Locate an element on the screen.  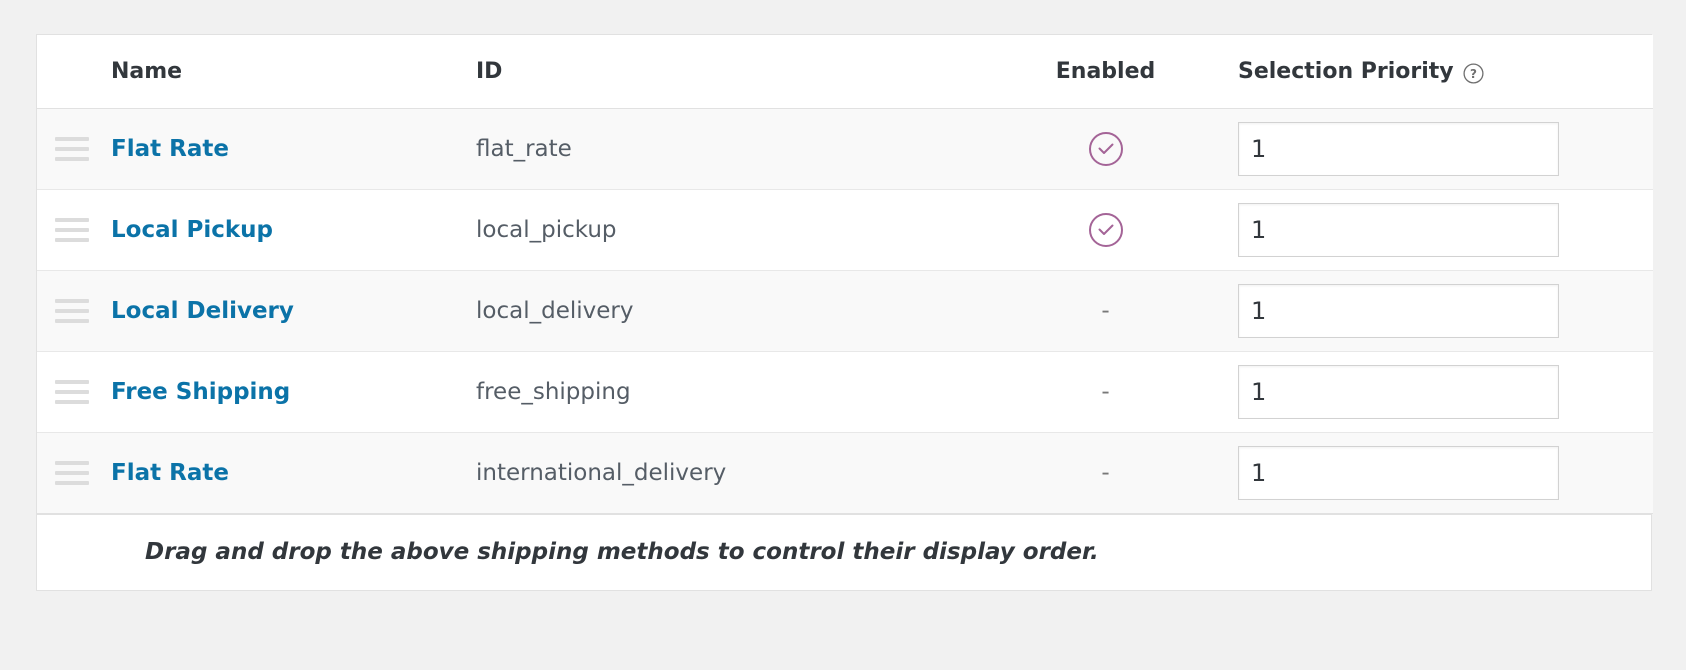
method-id-cell: local_delivery is located at coordinates (724, 311).